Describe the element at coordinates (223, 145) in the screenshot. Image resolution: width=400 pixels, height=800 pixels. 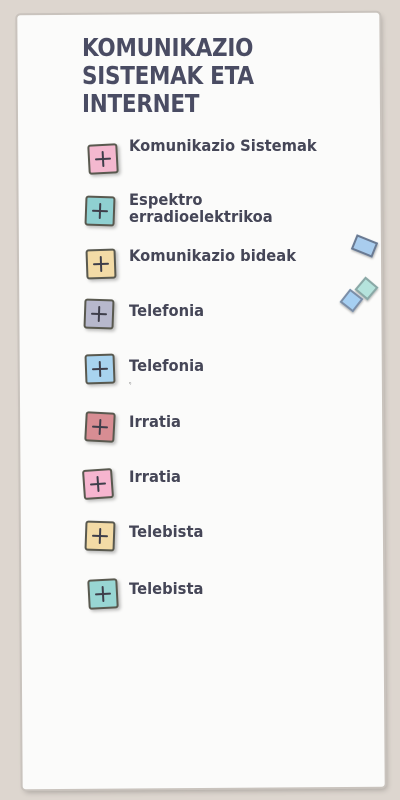
I see `menu-item-label: Komunikazio Sistemak` at that location.